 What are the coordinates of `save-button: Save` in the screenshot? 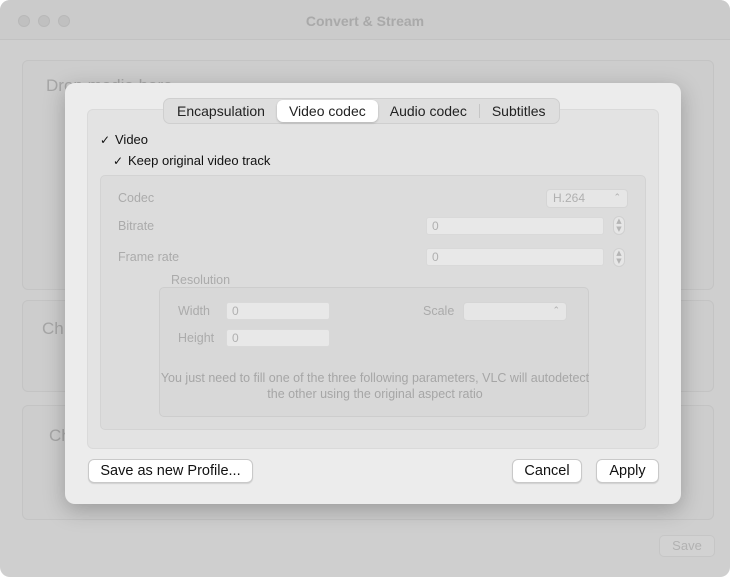 It's located at (687, 546).